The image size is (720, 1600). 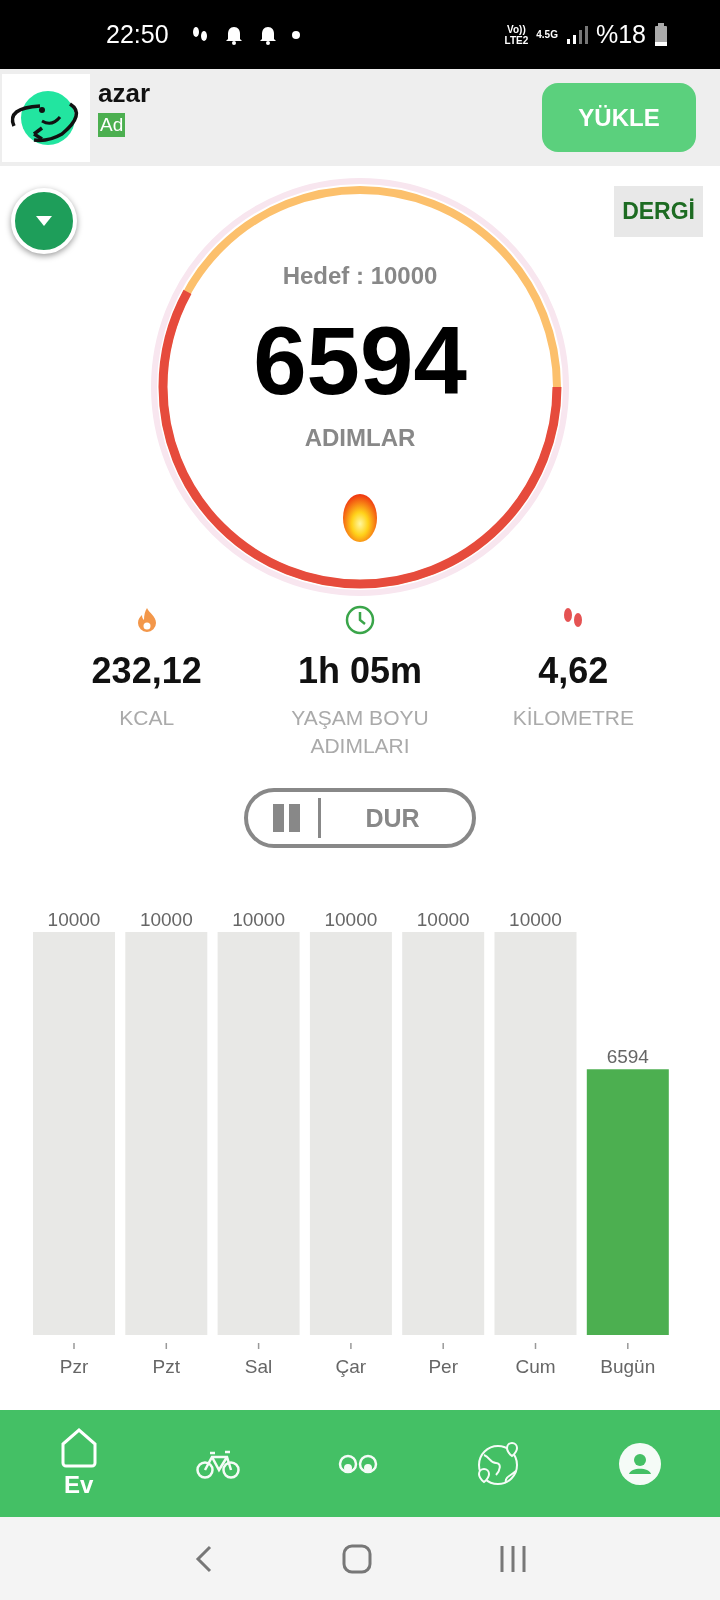 What do you see at coordinates (360, 361) in the screenshot?
I see `step-count: 6594` at bounding box center [360, 361].